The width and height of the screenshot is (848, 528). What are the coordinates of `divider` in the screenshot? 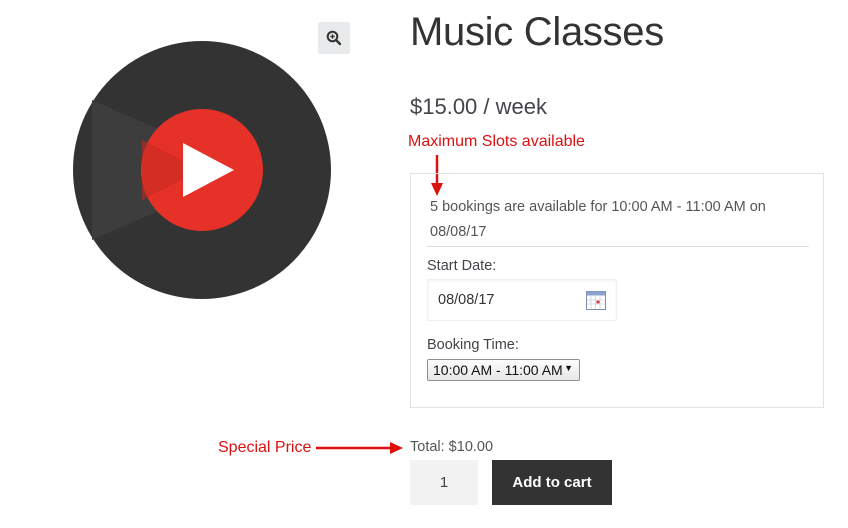 It's located at (618, 246).